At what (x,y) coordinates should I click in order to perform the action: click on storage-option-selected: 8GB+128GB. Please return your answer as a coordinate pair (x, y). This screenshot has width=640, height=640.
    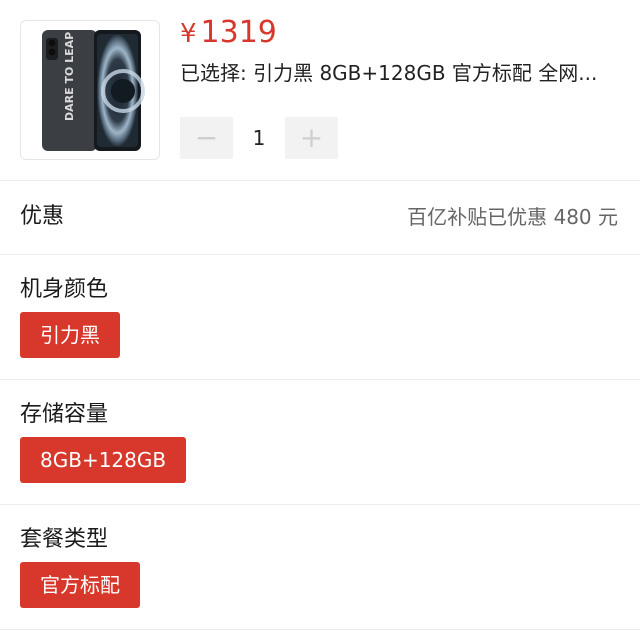
    Looking at the image, I should click on (103, 460).